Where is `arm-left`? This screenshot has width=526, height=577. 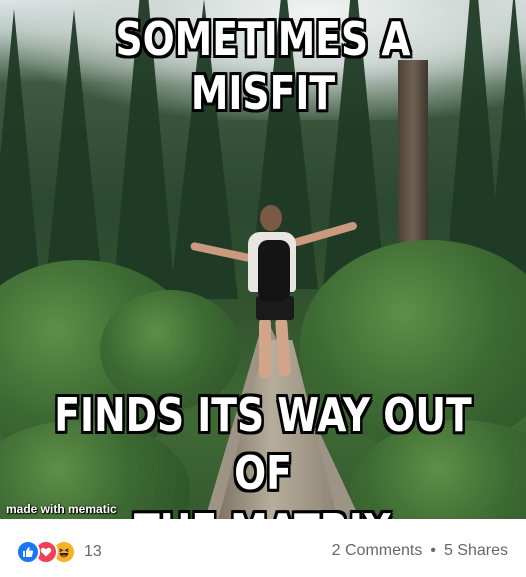 arm-left is located at coordinates (221, 252).